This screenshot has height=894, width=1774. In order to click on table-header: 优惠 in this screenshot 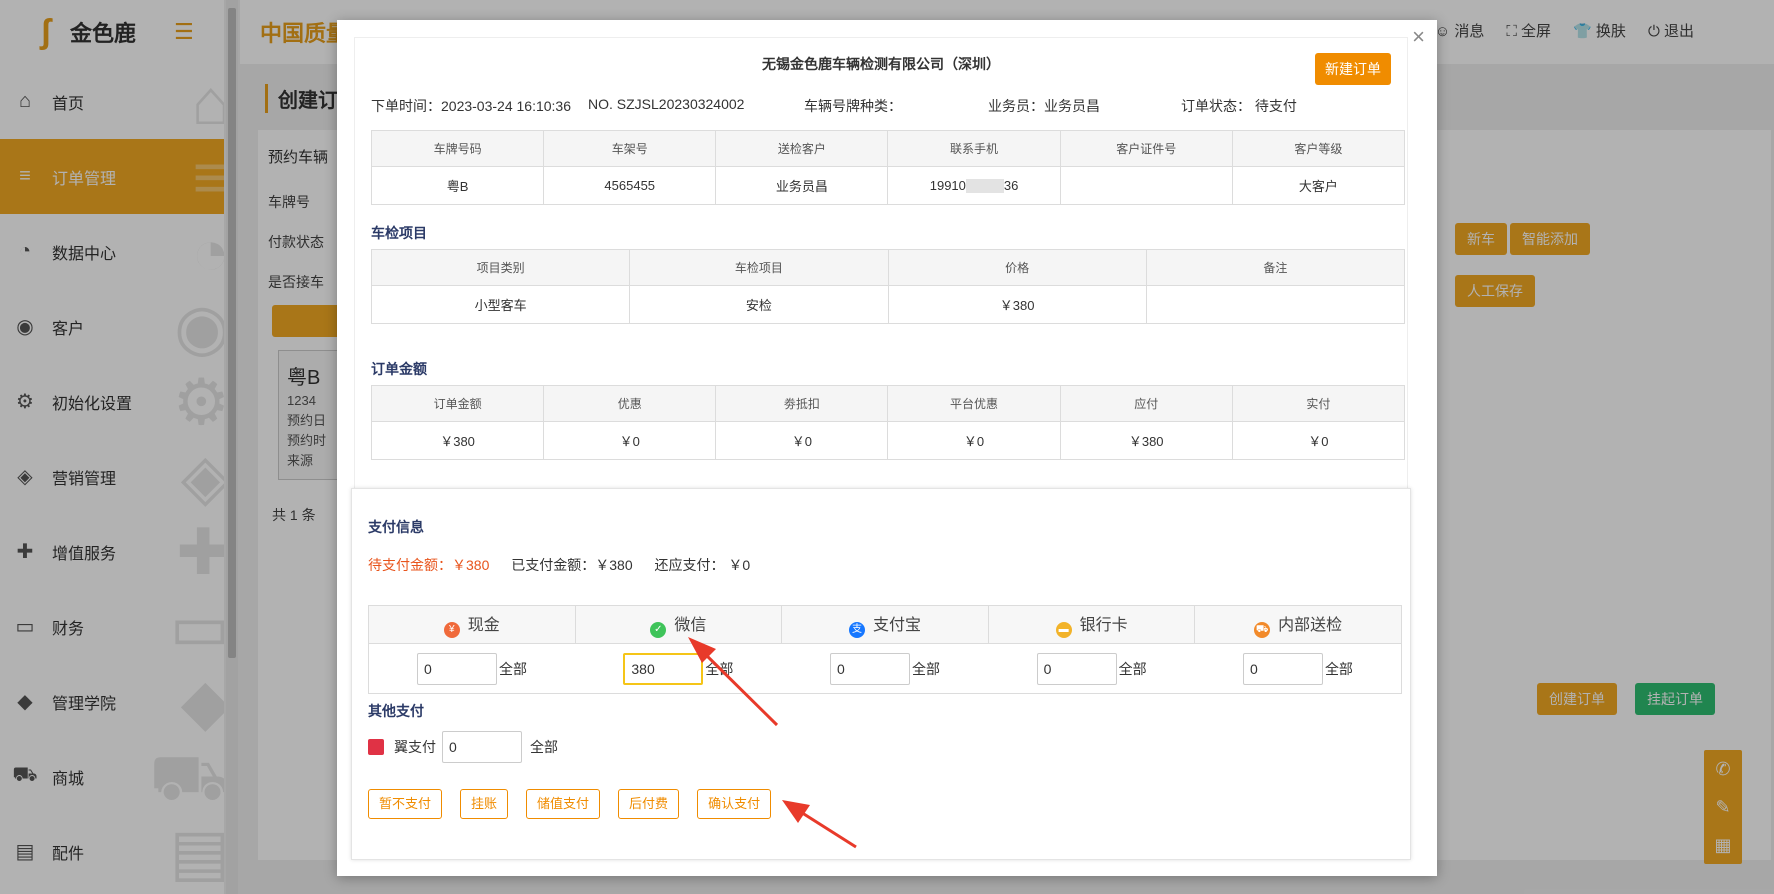, I will do `click(630, 403)`.